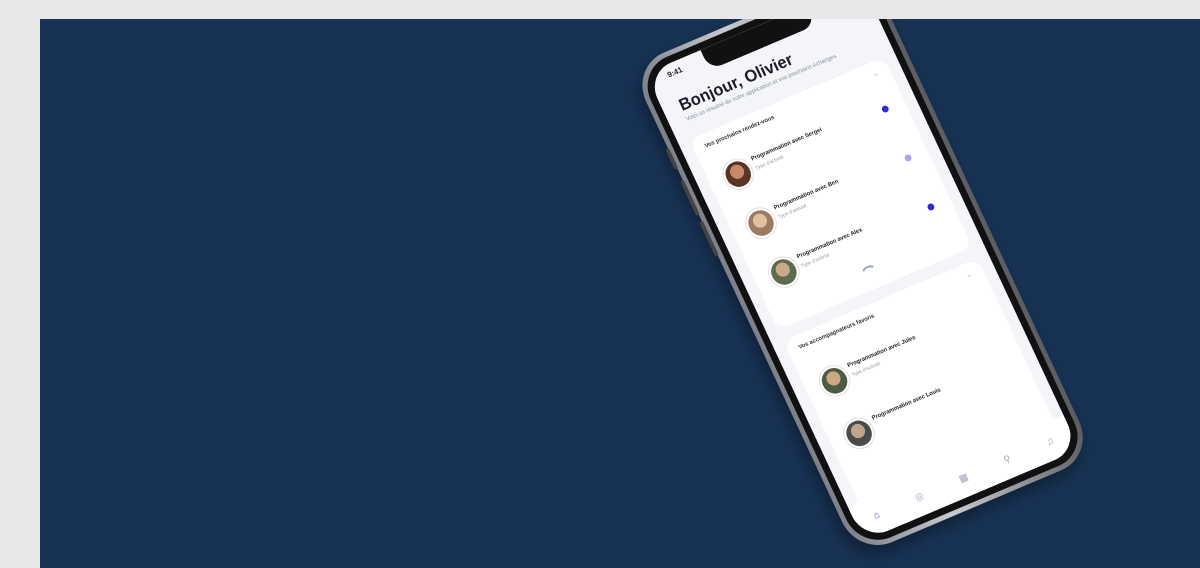  What do you see at coordinates (963, 478) in the screenshot?
I see `grid-icon: ▦` at bounding box center [963, 478].